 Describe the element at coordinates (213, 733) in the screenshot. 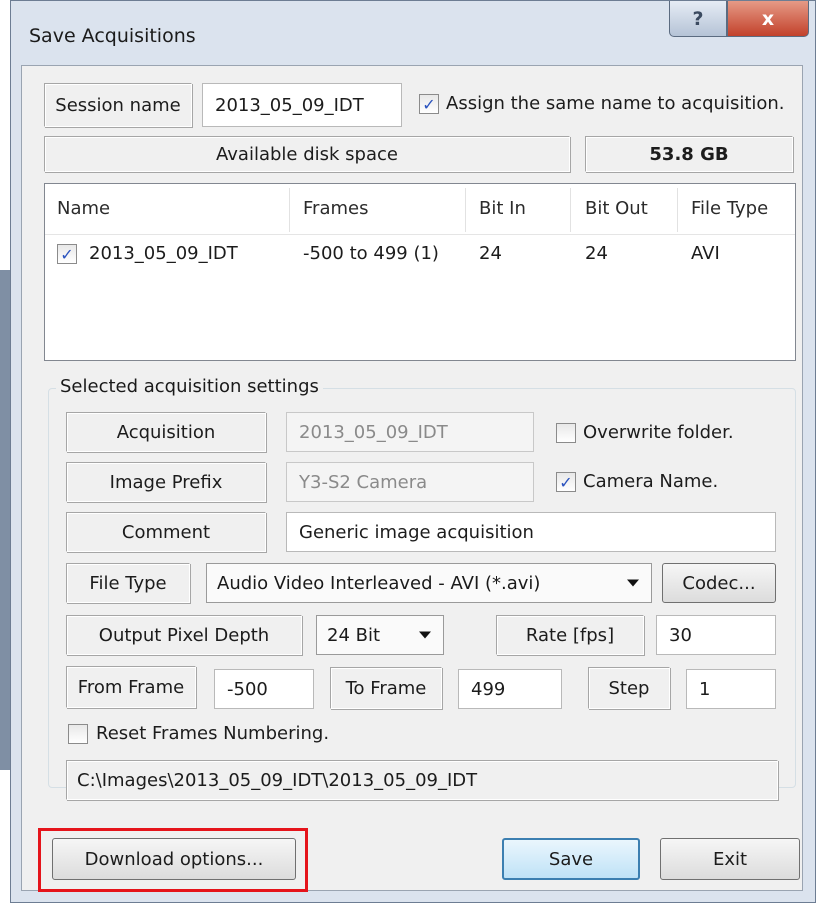

I see `reset-frames-numbering-label: Reset Frames Numbering.` at that location.